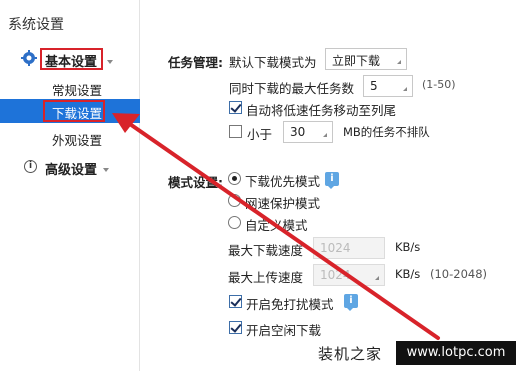  I want to click on sidebar-group-basic: 基本设置, so click(71, 60).